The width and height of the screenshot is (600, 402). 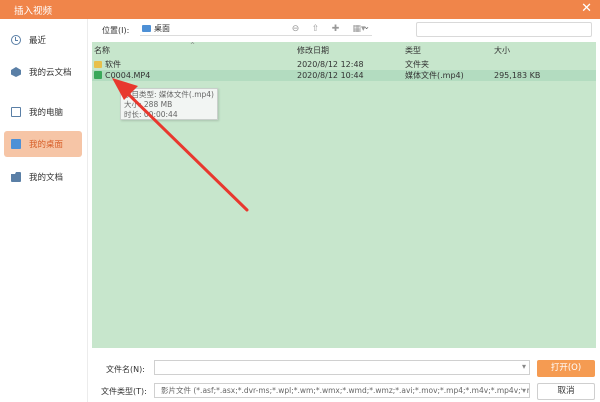 What do you see at coordinates (113, 64) in the screenshot?
I see `file-name: 软件` at bounding box center [113, 64].